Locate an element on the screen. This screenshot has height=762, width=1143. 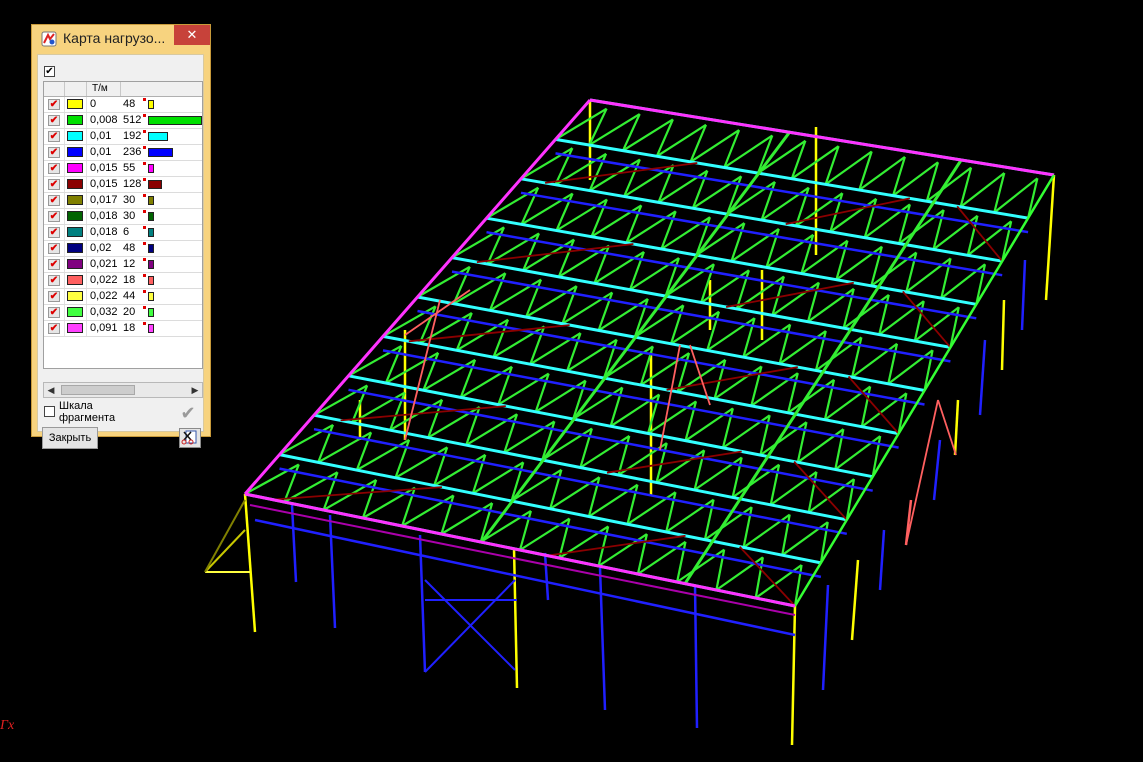
master-checkbox: ✔ is located at coordinates (49, 71).